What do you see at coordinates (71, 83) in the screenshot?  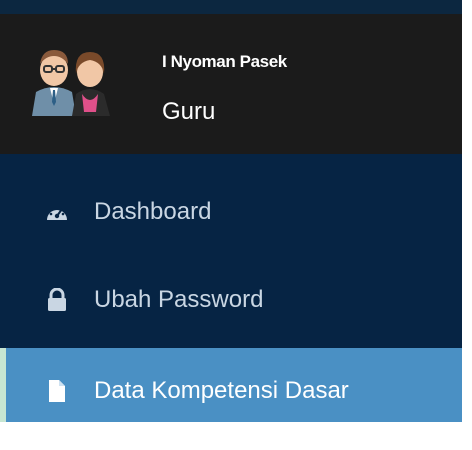 I see `users-icon` at bounding box center [71, 83].